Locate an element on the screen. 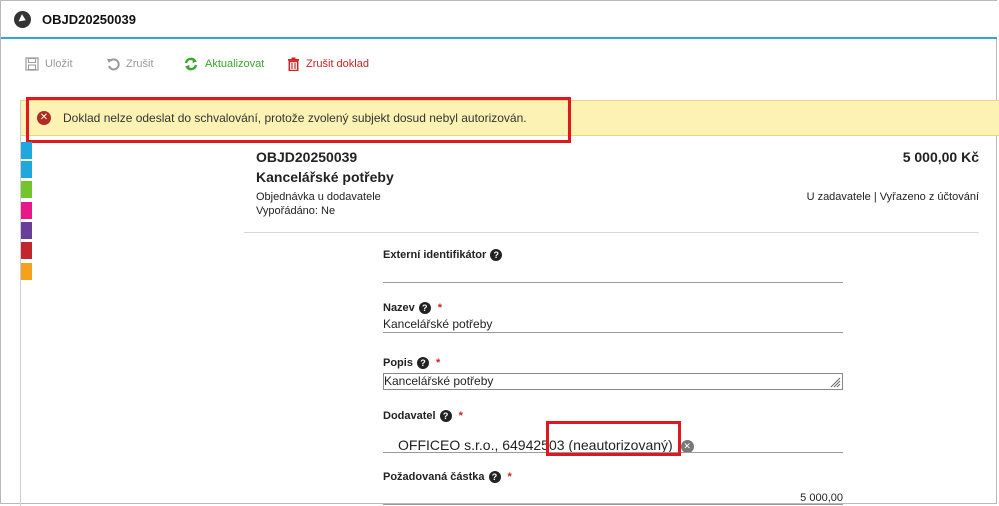 The height and width of the screenshot is (506, 999). external-id-underline is located at coordinates (613, 282).